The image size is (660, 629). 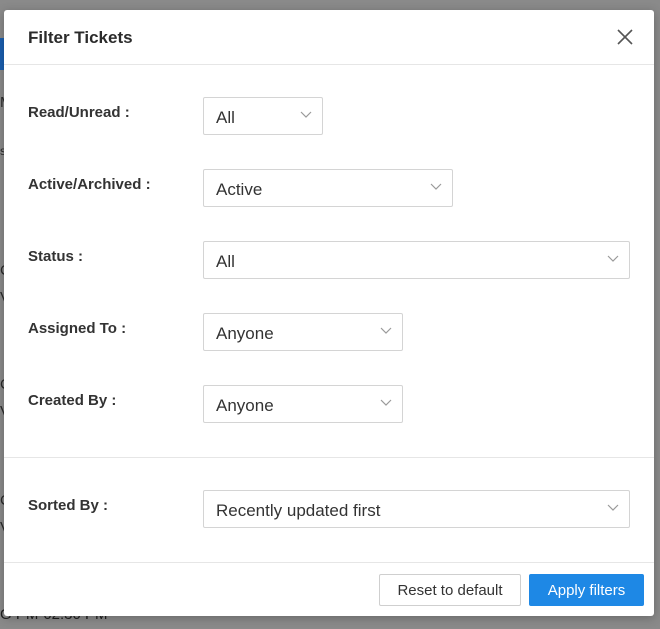 I want to click on read-unread-label: Read/Unread :, so click(x=79, y=112).